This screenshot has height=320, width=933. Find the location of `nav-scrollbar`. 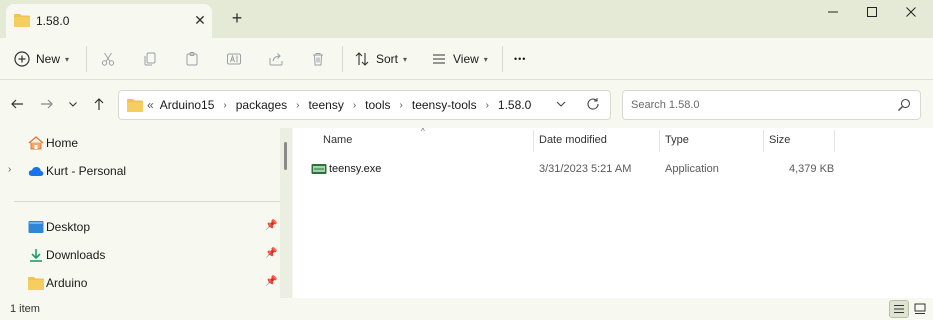

nav-scrollbar is located at coordinates (286, 213).